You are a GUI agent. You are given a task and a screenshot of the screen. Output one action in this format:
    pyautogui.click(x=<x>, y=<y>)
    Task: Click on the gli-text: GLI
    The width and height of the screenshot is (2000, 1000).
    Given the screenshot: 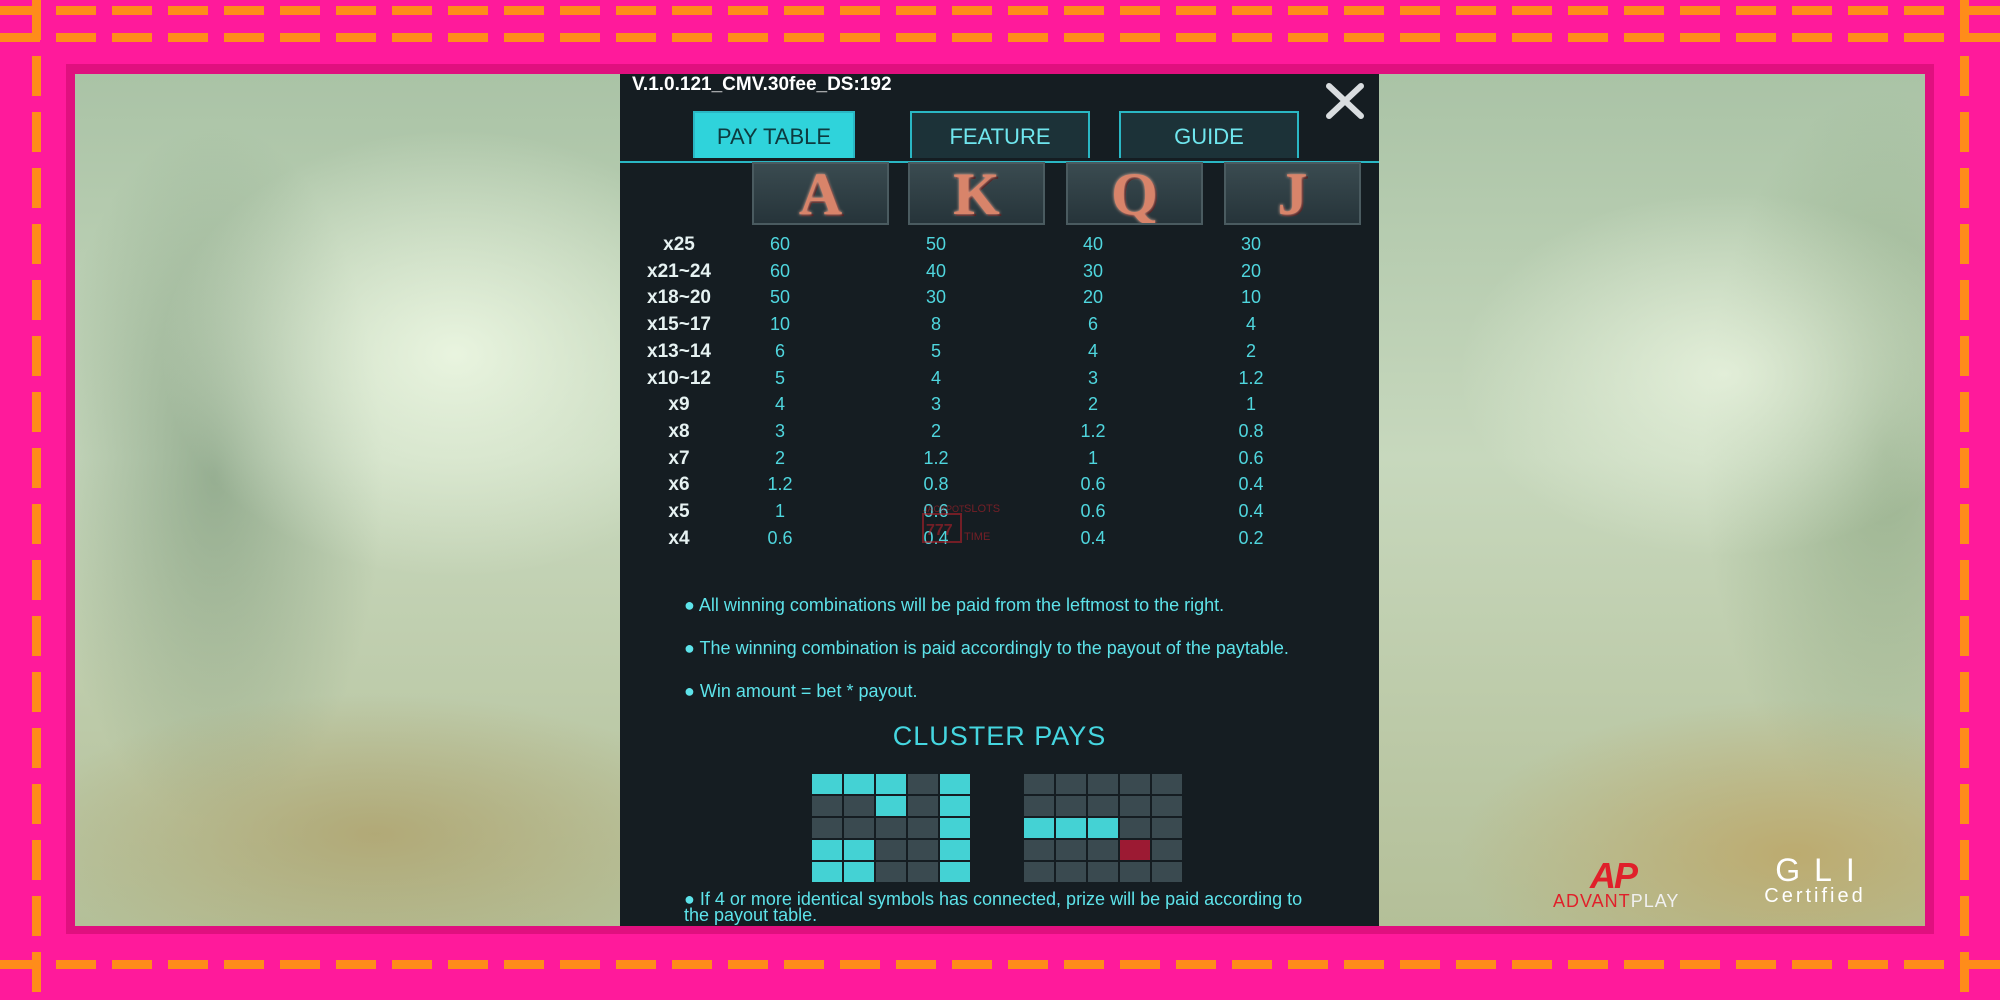 What is the action you would take?
    pyautogui.click(x=1822, y=870)
    